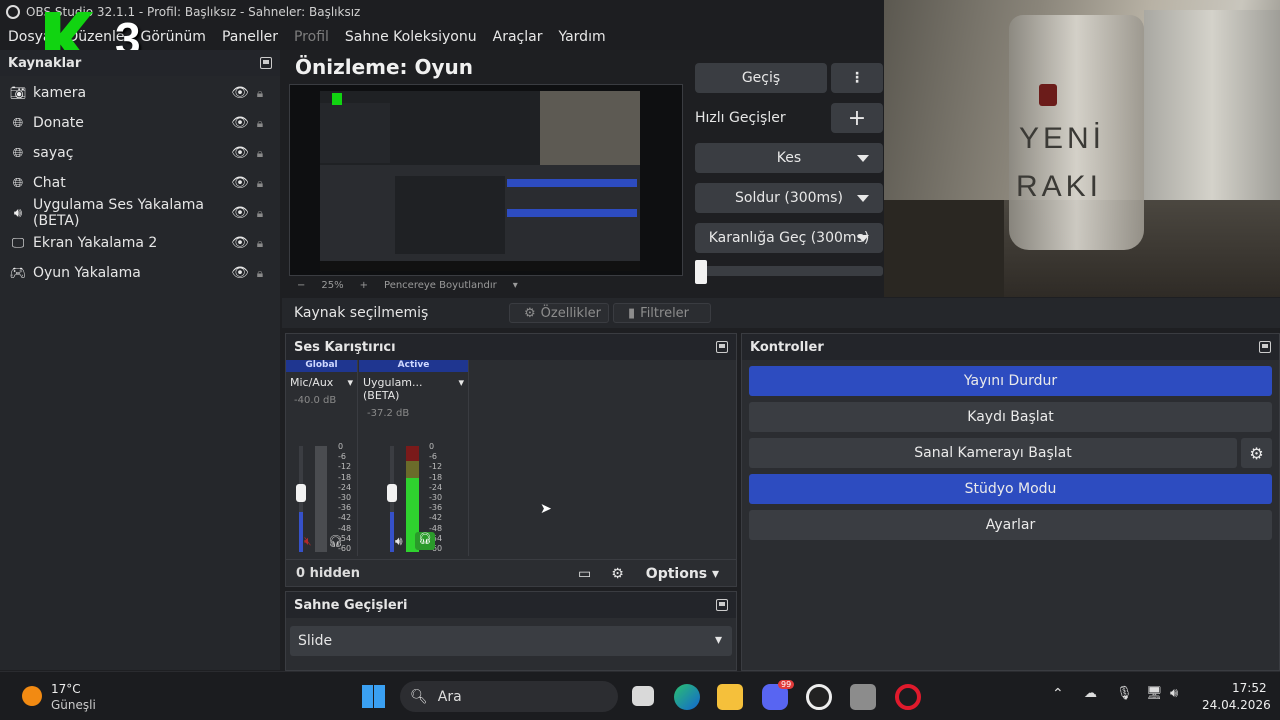 This screenshot has width=1280, height=720. Describe the element at coordinates (1058, 694) in the screenshot. I see `chevron-up-icon: ⌃` at that location.